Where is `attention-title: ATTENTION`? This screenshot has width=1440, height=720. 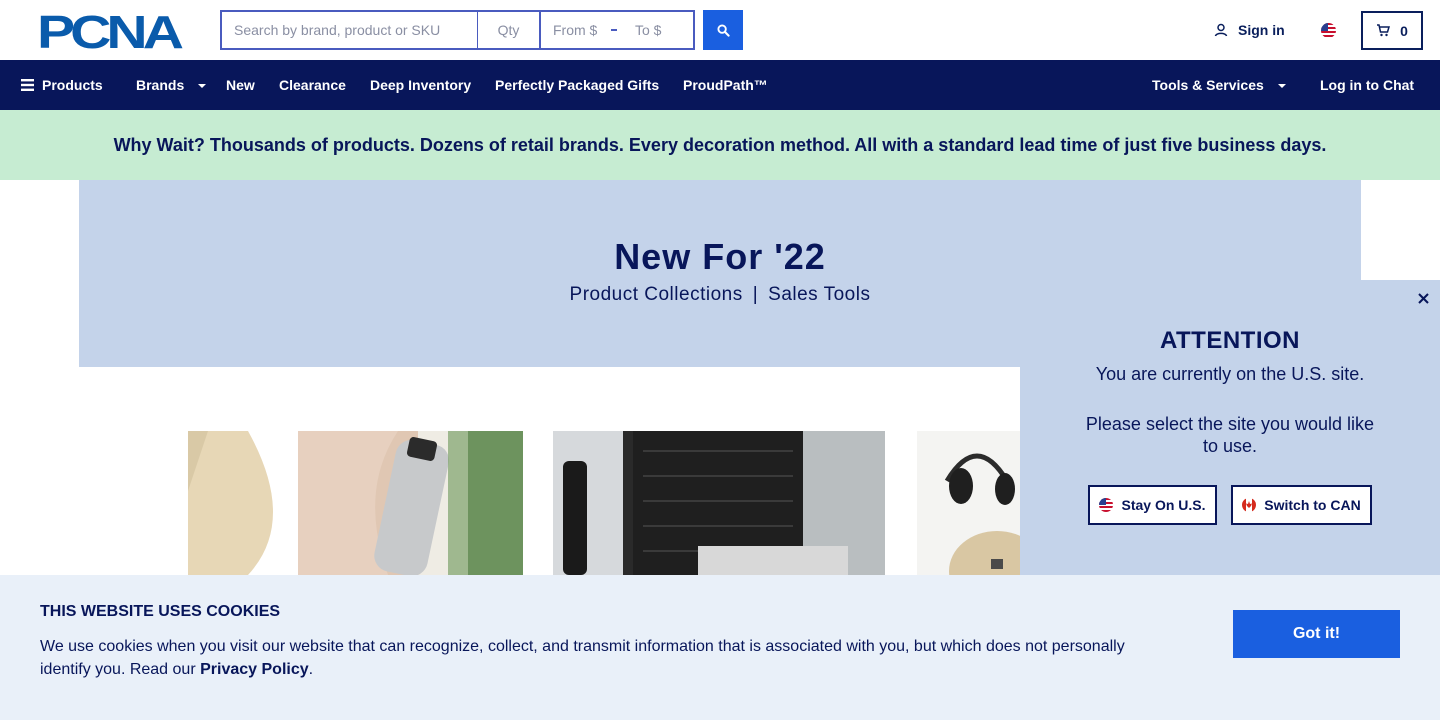 attention-title: ATTENTION is located at coordinates (1230, 340).